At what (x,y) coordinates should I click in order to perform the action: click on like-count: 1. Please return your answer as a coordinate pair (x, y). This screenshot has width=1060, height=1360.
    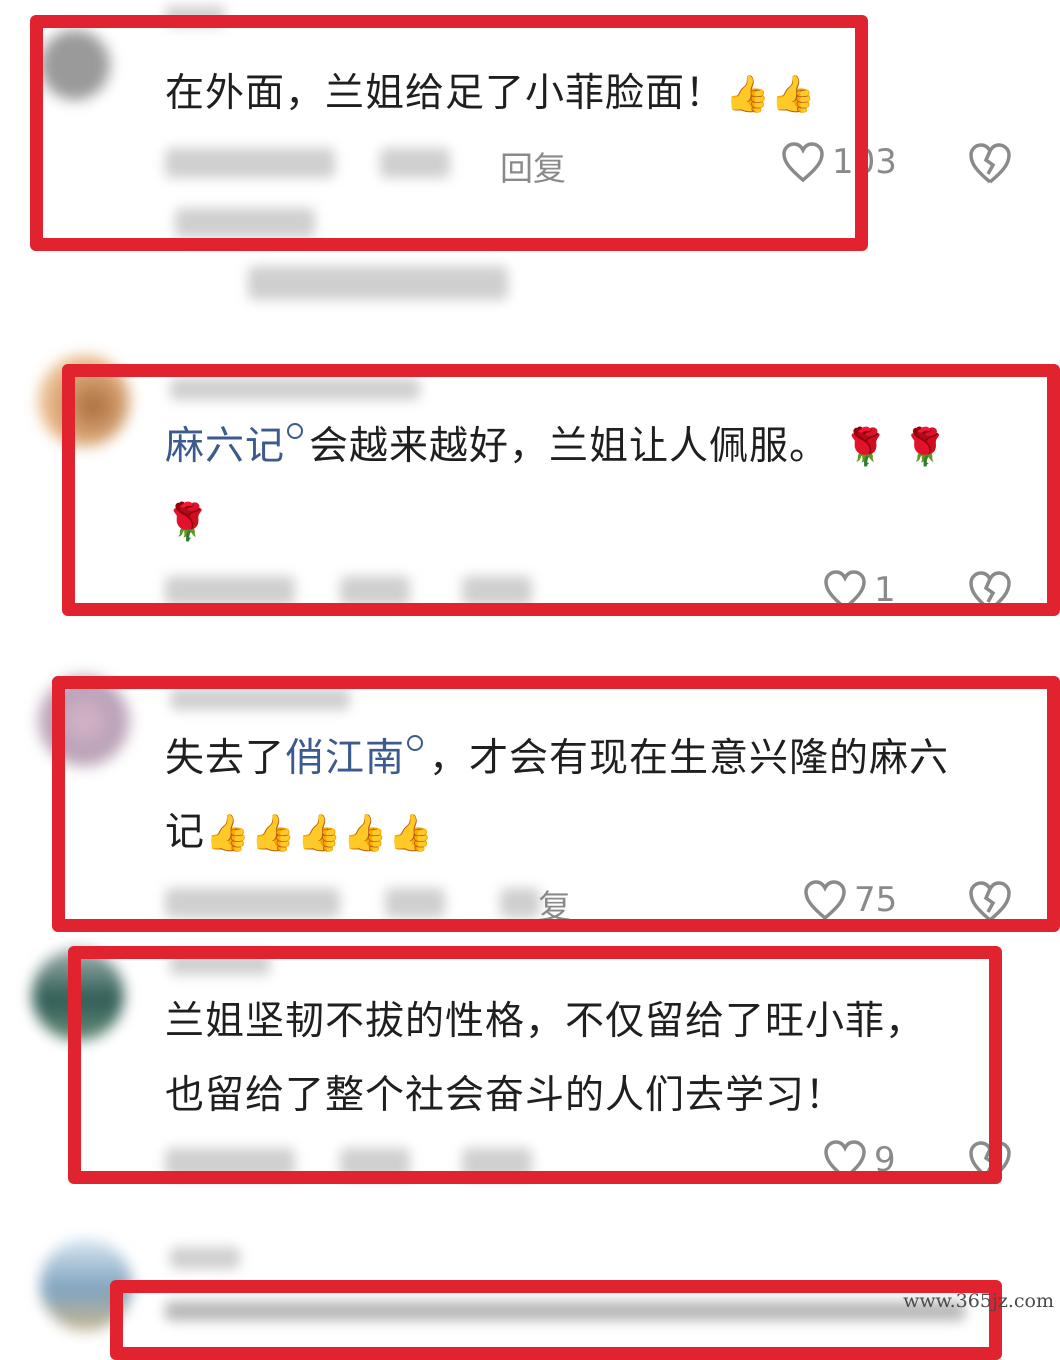
    Looking at the image, I should click on (885, 590).